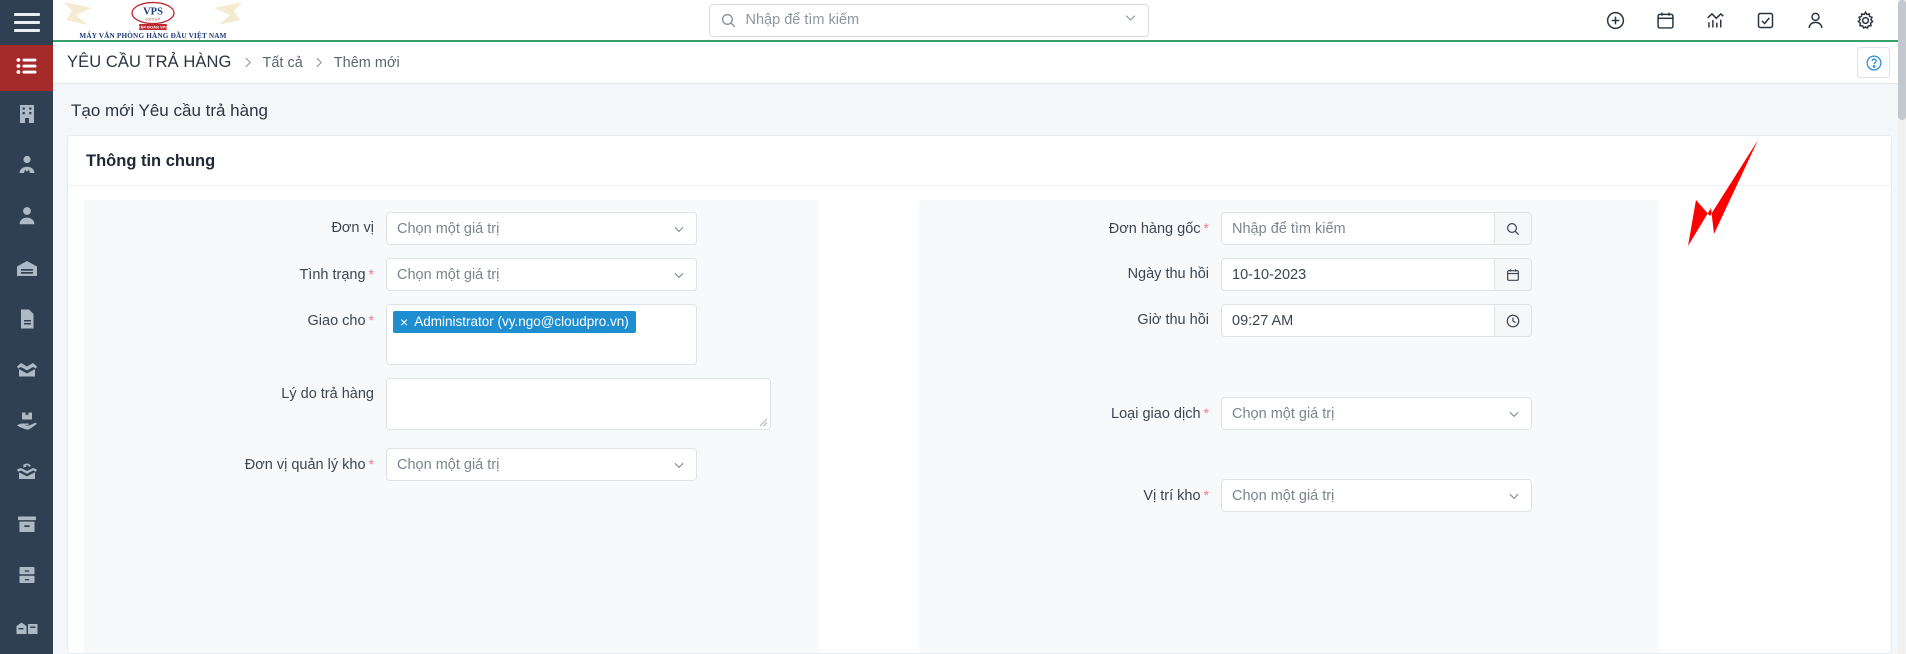  What do you see at coordinates (869, 426) in the screenshot?
I see `column-gap` at bounding box center [869, 426].